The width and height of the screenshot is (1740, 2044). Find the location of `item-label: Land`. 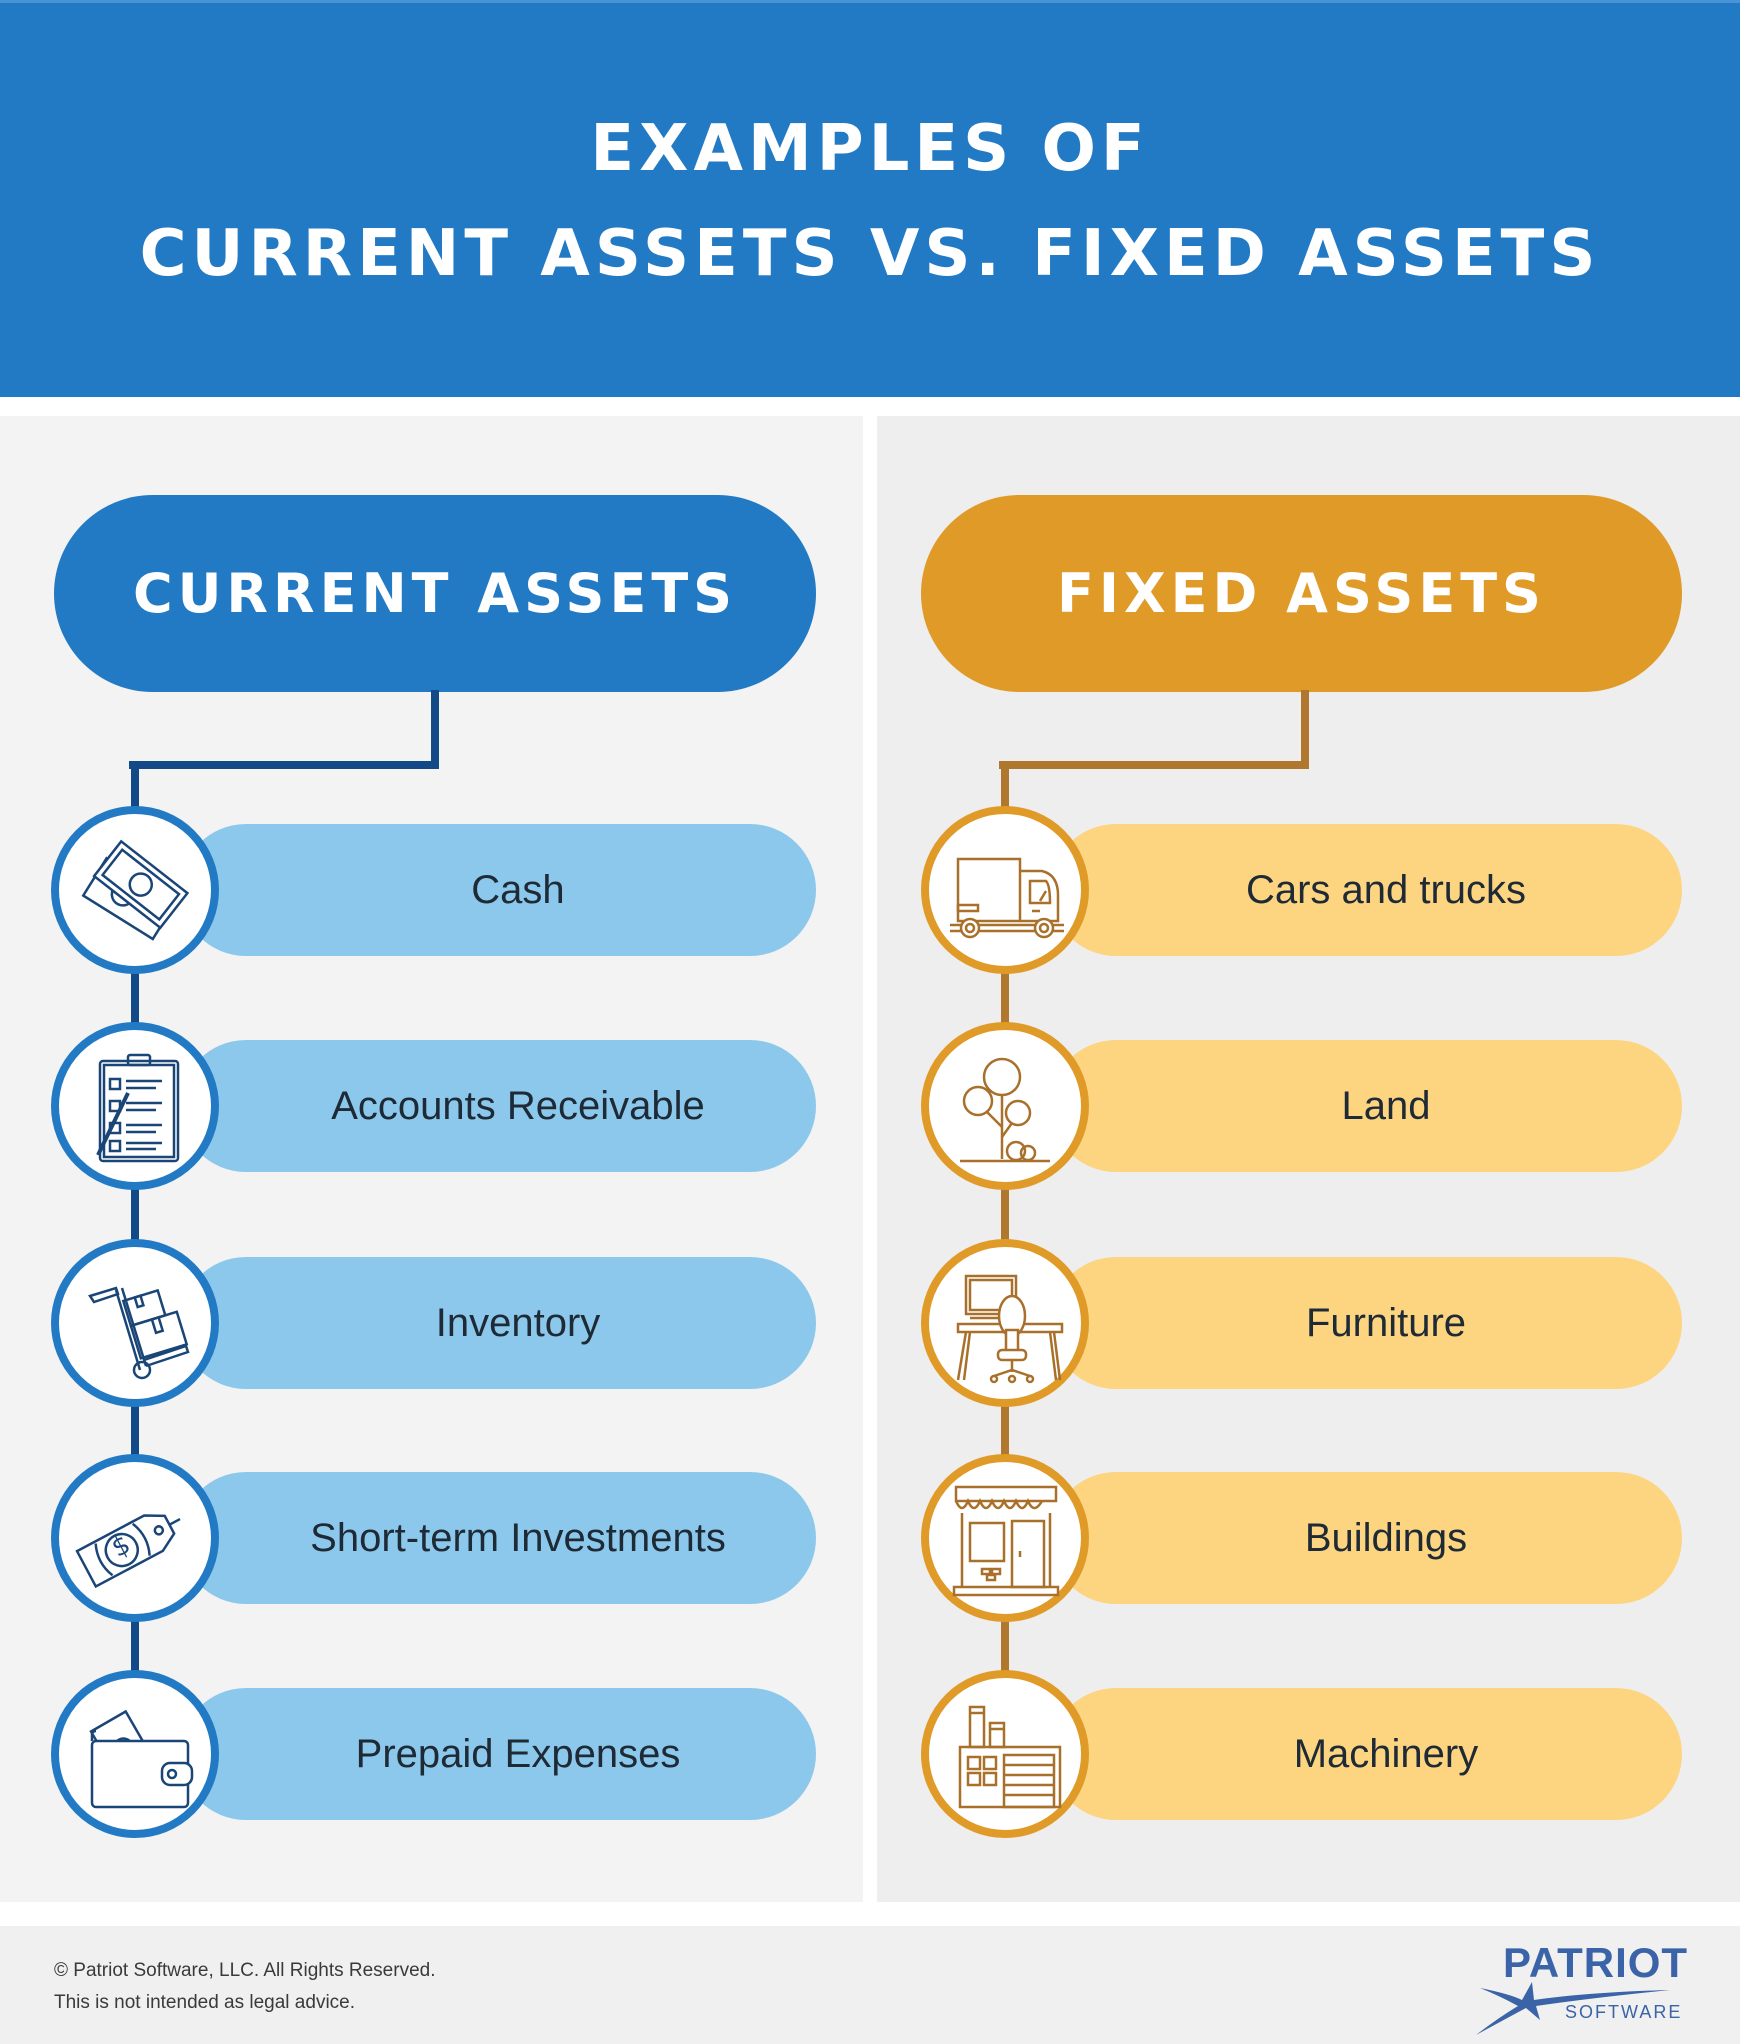

item-label: Land is located at coordinates (1386, 1105).